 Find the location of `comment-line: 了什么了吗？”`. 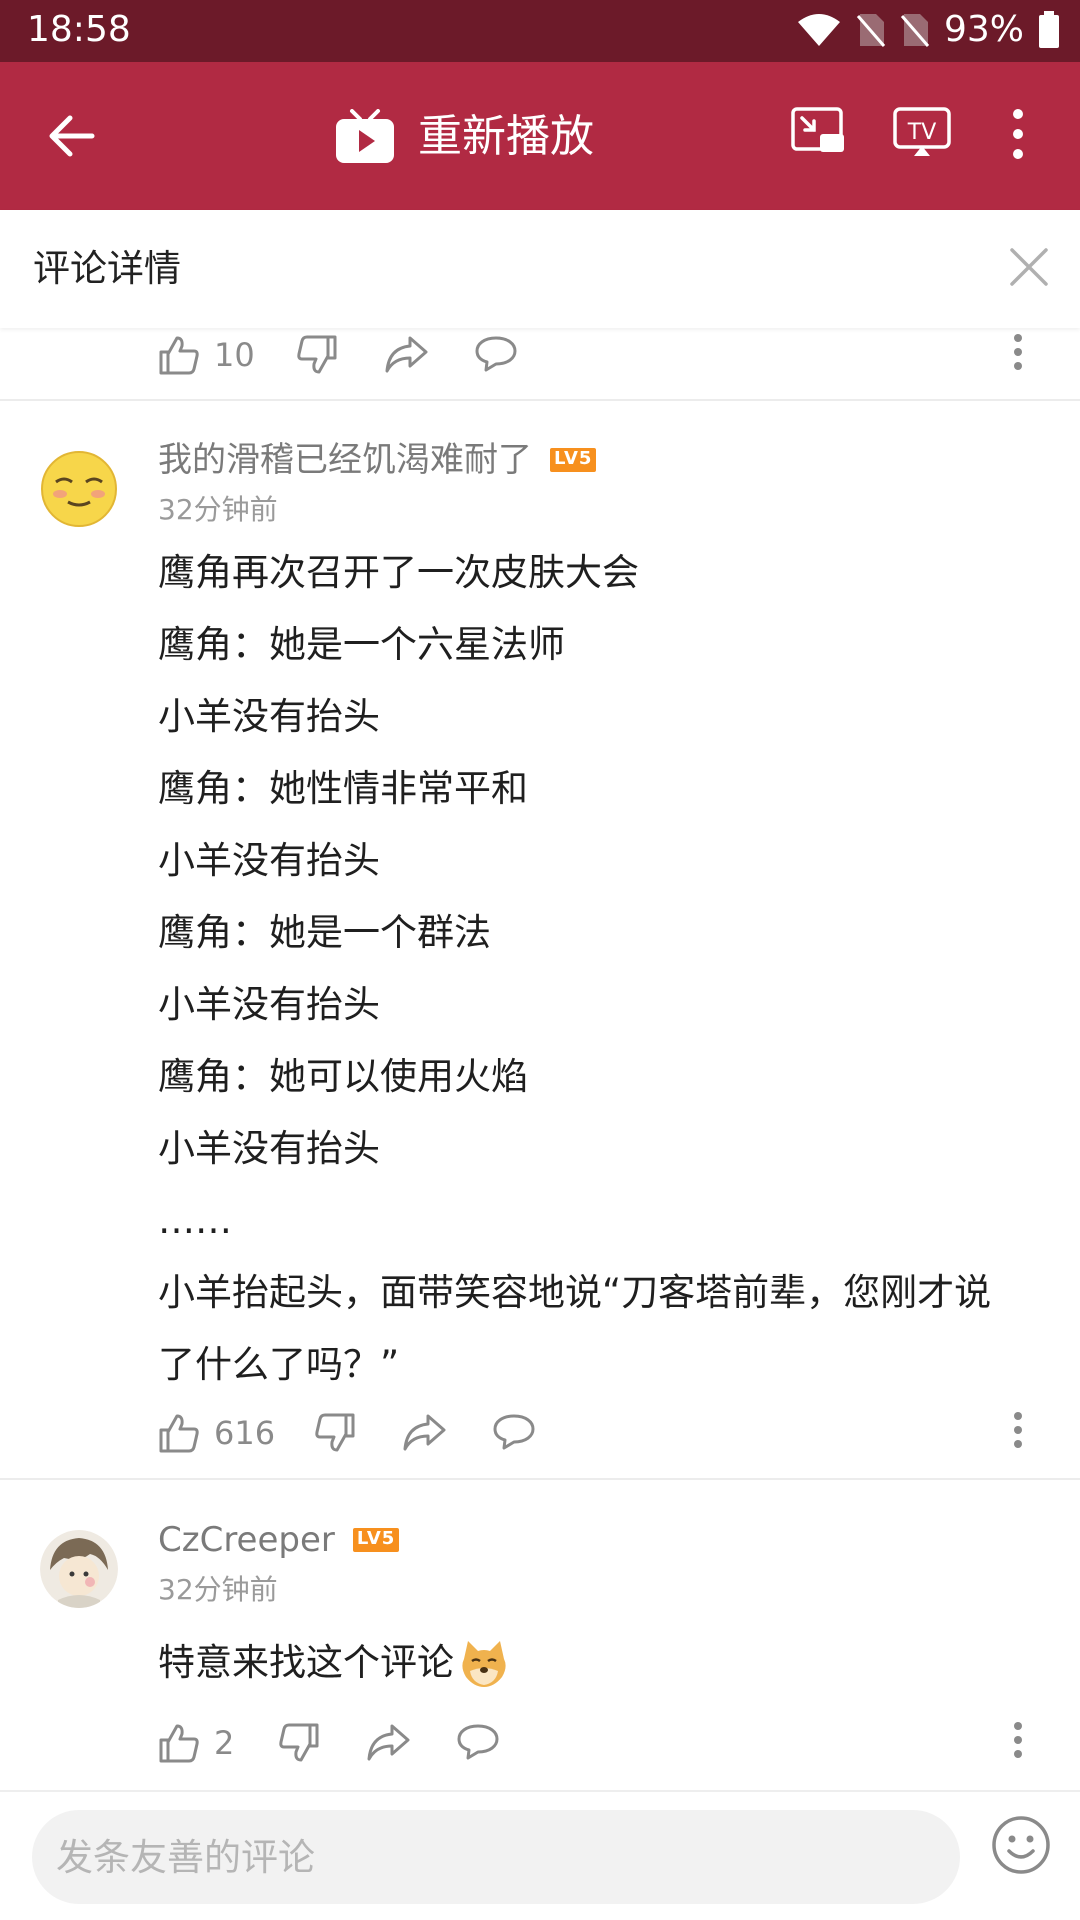

comment-line: 了什么了吗？” is located at coordinates (279, 1364).